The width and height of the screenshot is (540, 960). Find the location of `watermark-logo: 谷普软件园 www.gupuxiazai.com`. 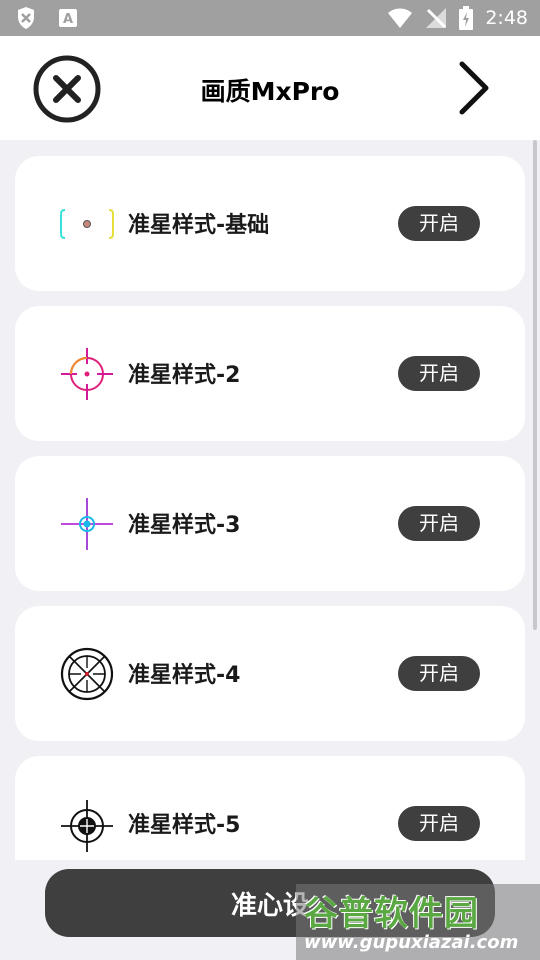

watermark-logo: 谷普软件园 www.gupuxiazai.com is located at coordinates (418, 922).